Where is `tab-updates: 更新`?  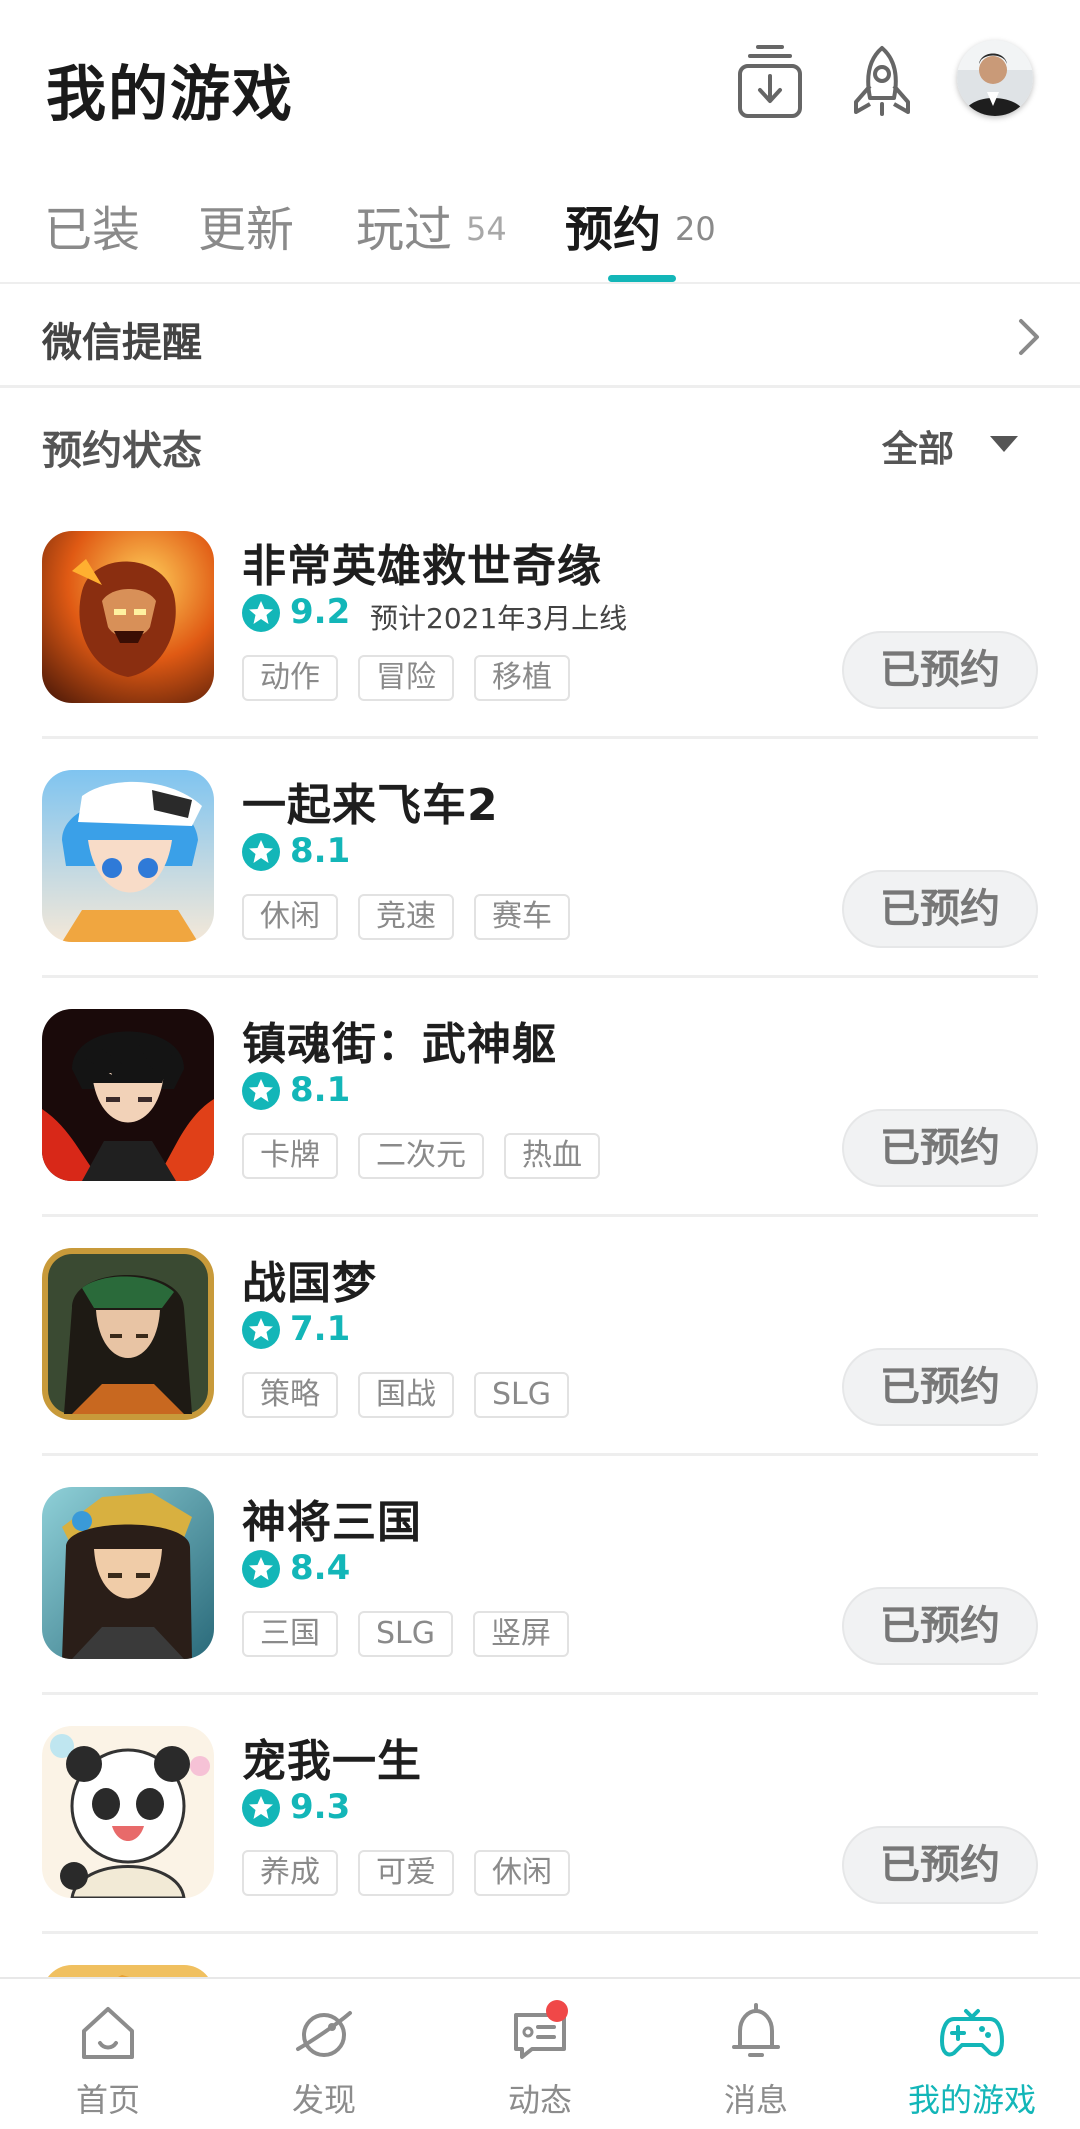
tab-updates: 更新 is located at coordinates (246, 225).